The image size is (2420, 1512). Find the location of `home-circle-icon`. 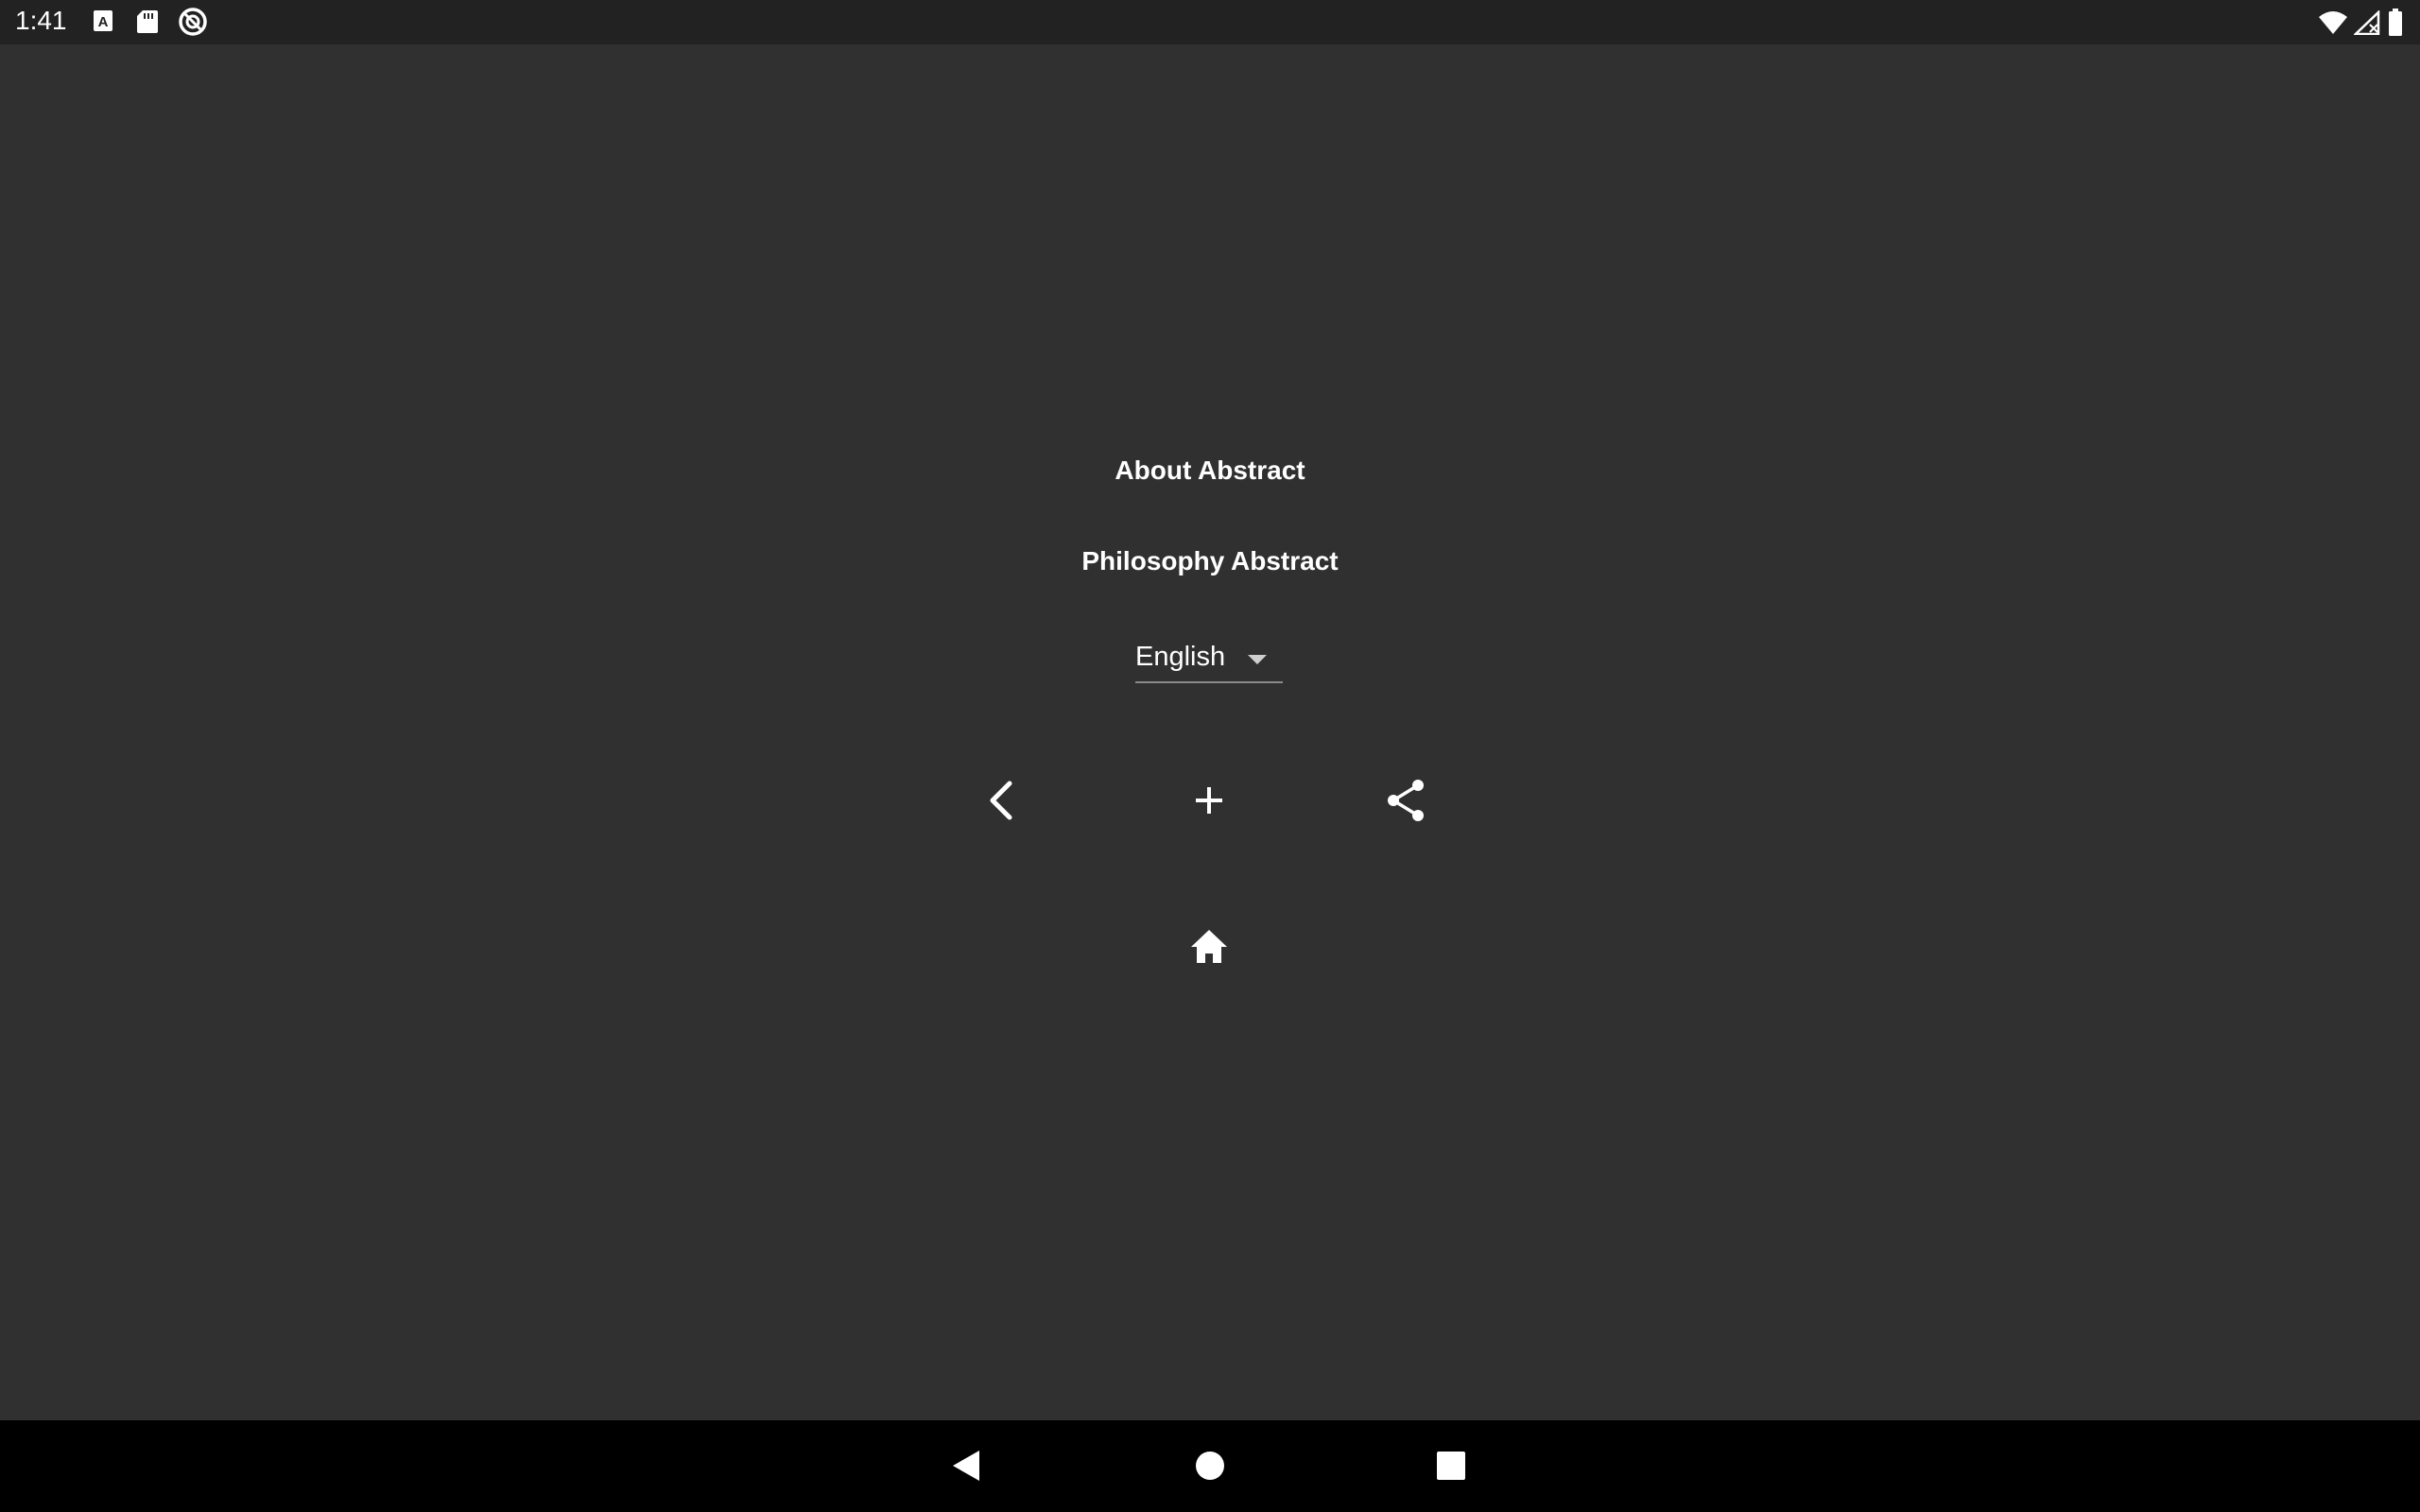

home-circle-icon is located at coordinates (1210, 1466).